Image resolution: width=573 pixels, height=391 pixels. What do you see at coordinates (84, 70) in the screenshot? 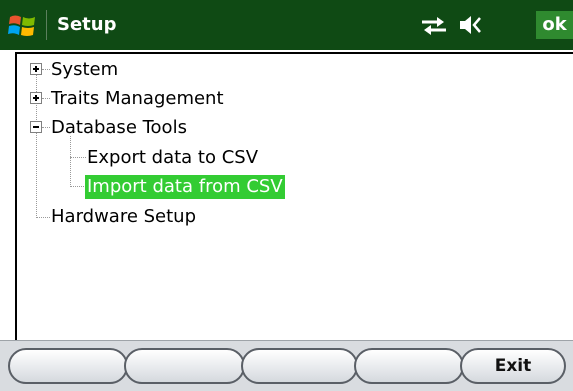
I see `tree-item-system: System` at bounding box center [84, 70].